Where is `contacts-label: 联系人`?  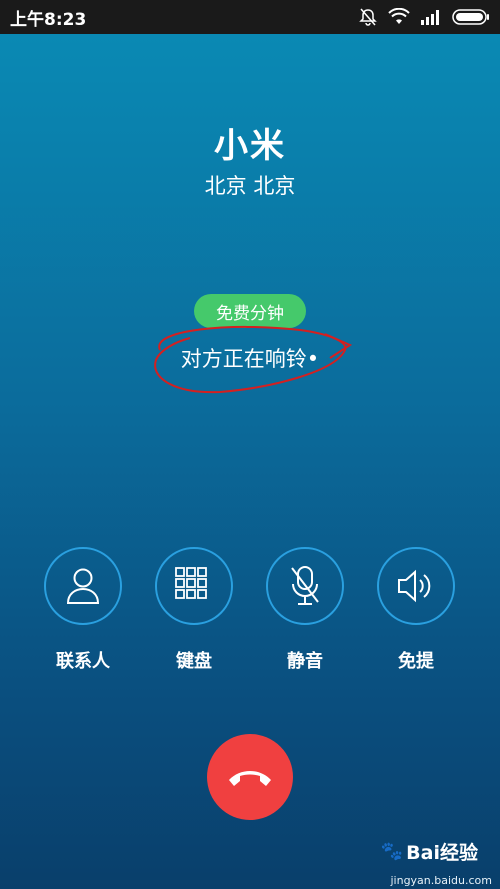 contacts-label: 联系人 is located at coordinates (83, 661).